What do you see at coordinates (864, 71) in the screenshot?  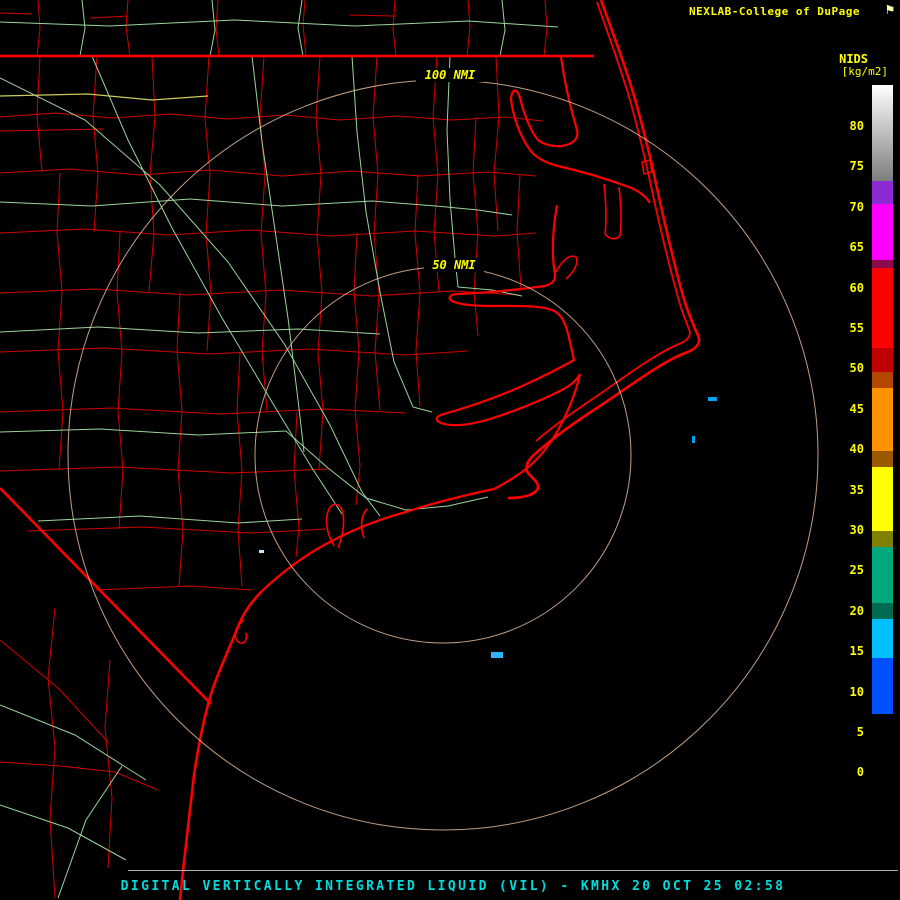 I see `units-label: [kg/m2]` at bounding box center [864, 71].